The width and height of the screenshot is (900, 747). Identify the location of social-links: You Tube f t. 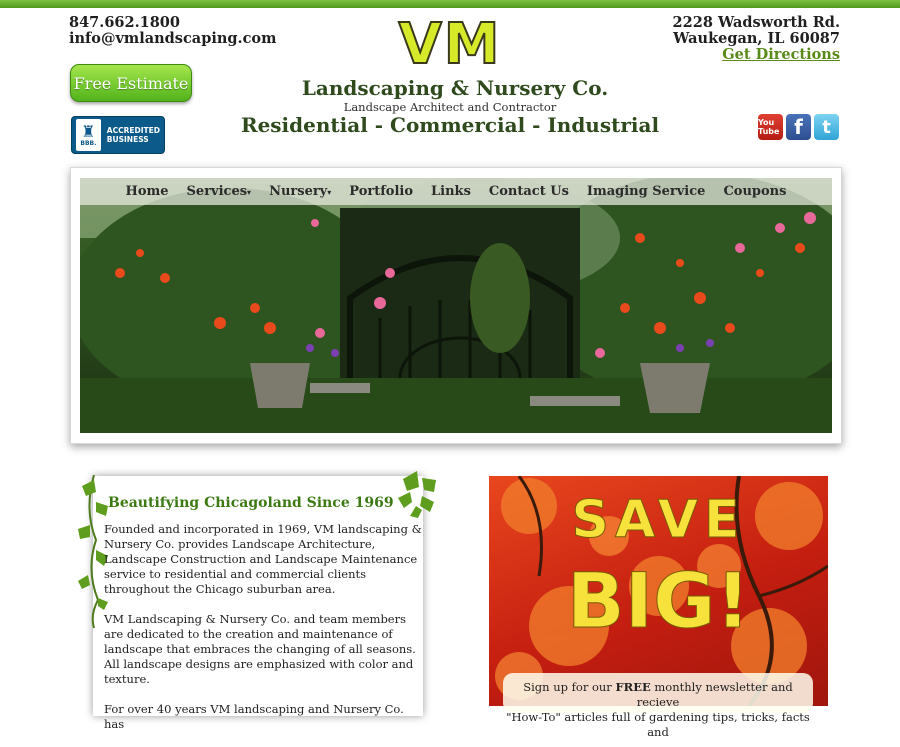
(798, 127).